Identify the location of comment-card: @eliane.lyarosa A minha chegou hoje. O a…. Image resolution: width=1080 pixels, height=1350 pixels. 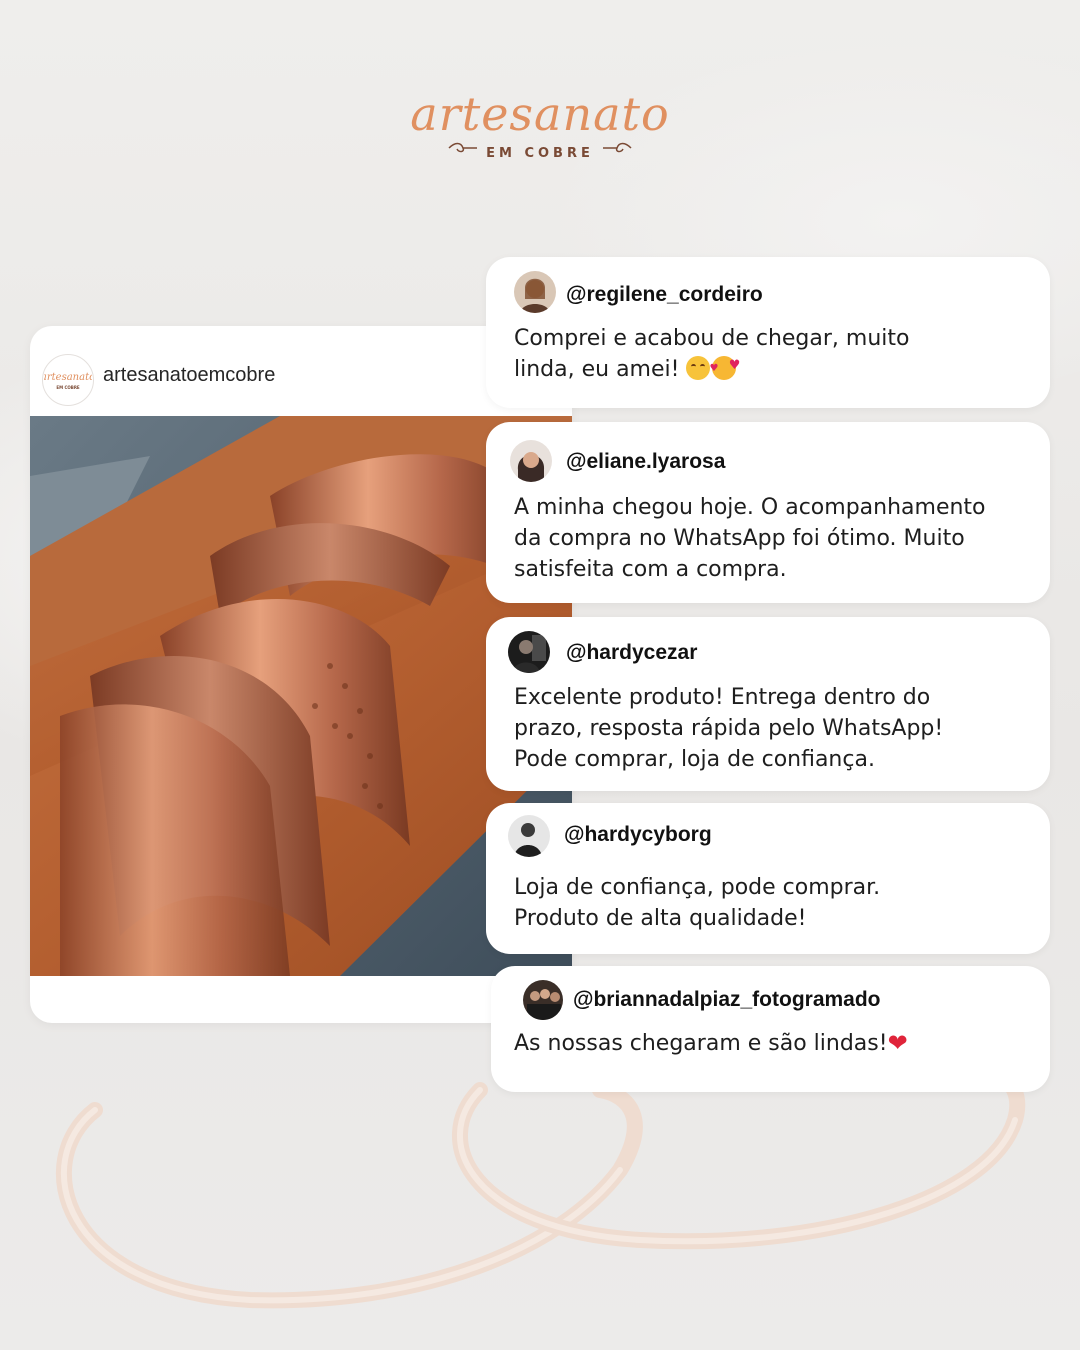
(768, 512).